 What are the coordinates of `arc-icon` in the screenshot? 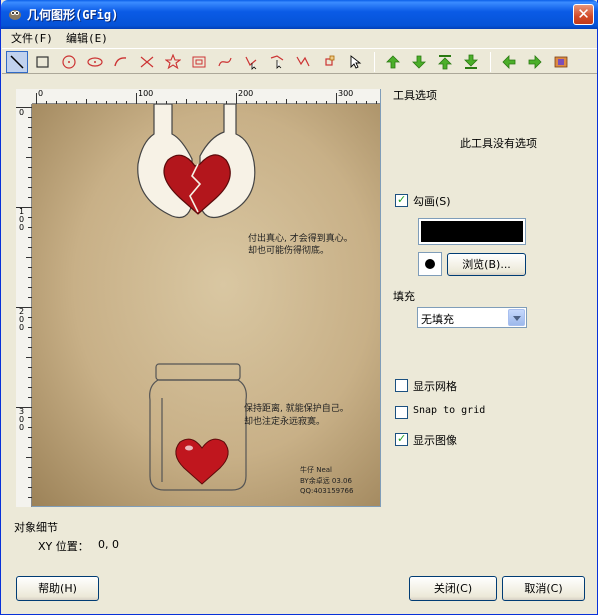 It's located at (120, 62).